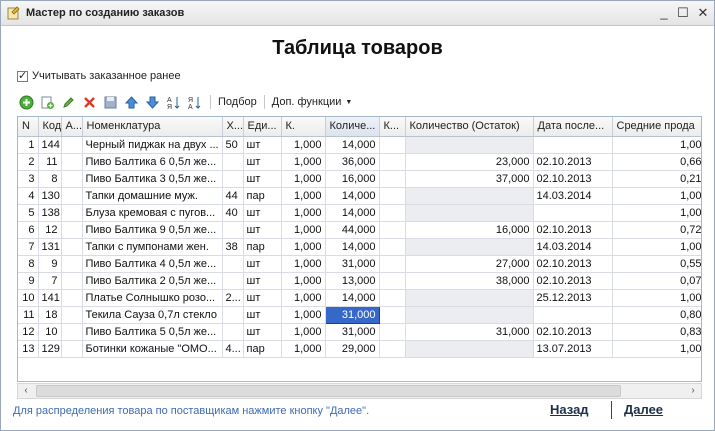 This screenshot has height=431, width=715. I want to click on table-cell: 23,000, so click(469, 162).